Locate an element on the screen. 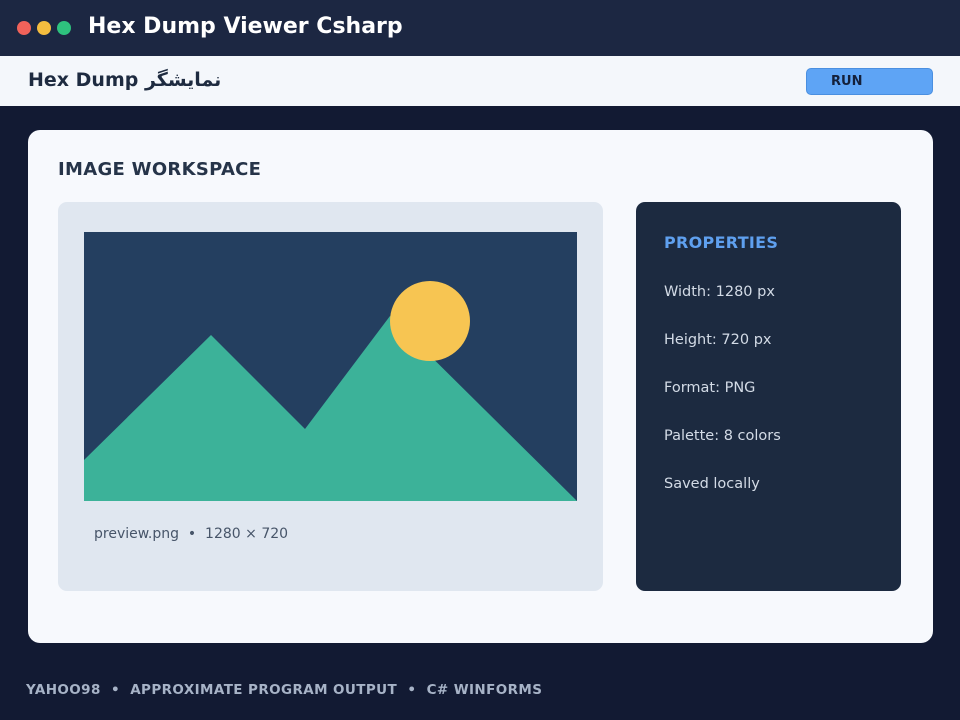  window-title: Hex Dump Viewer Csharp is located at coordinates (245, 26).